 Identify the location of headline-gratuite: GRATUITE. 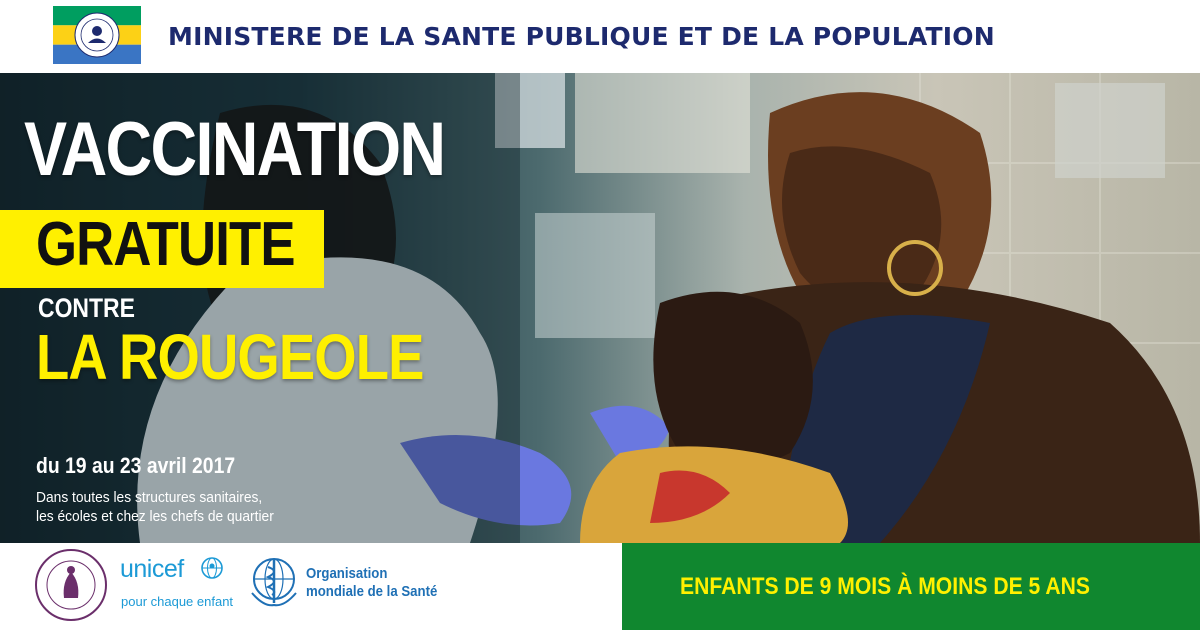
(165, 244).